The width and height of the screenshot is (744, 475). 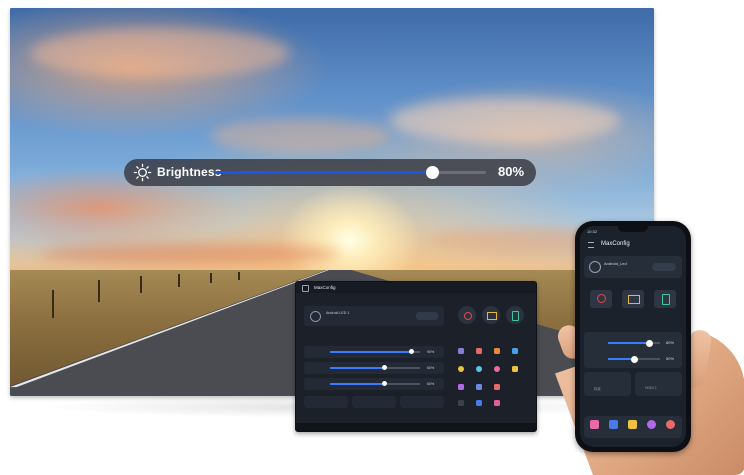 I want to click on phone-app-row, so click(x=633, y=427).